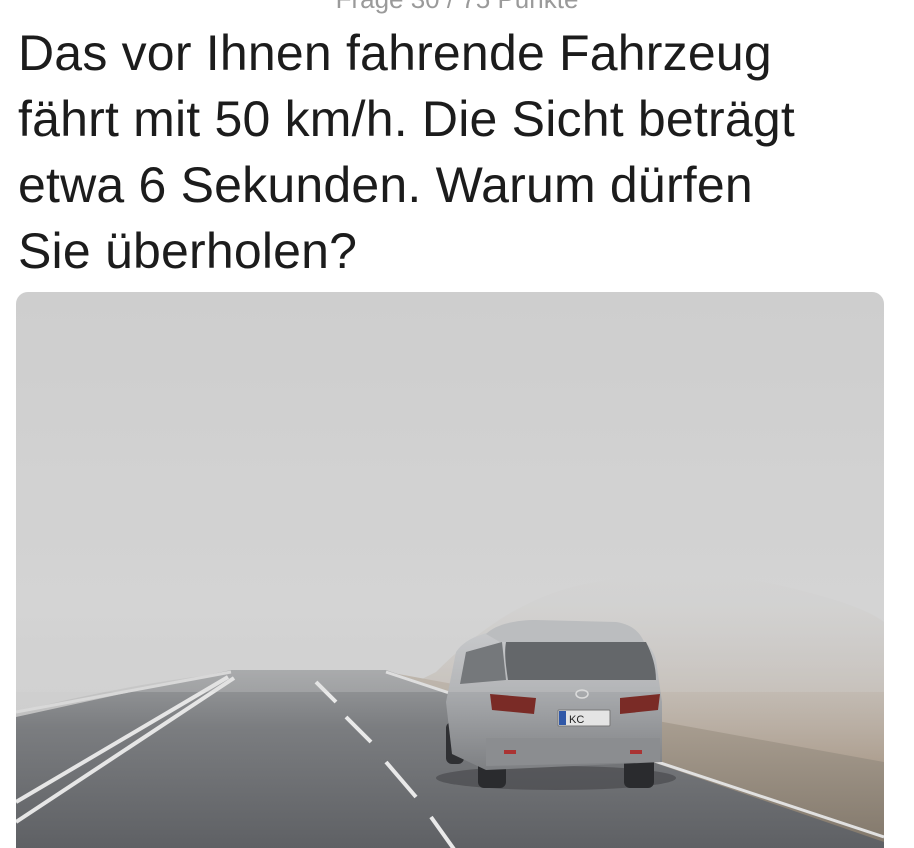 Image resolution: width=914 pixels, height=848 pixels. Describe the element at coordinates (576, 720) in the screenshot. I see `license-plate: KC` at that location.